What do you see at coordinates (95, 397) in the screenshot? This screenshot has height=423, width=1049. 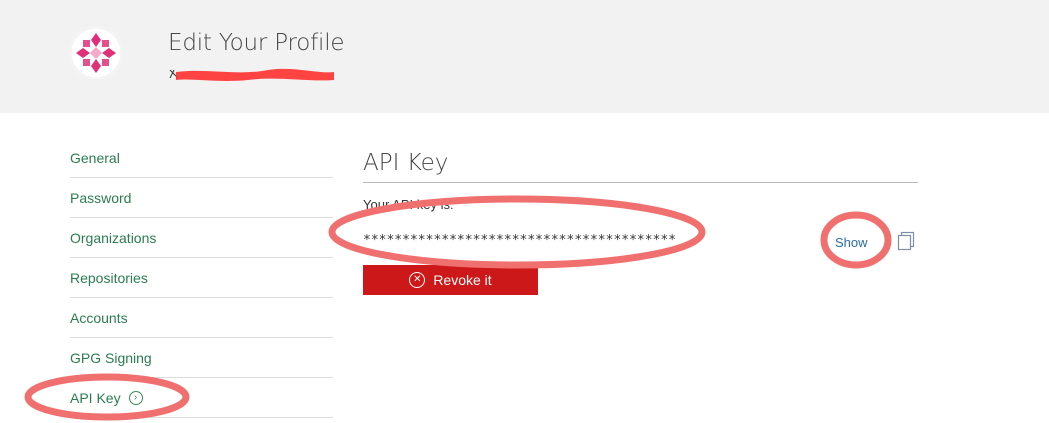 I see `sidebar-item-label: API Key` at bounding box center [95, 397].